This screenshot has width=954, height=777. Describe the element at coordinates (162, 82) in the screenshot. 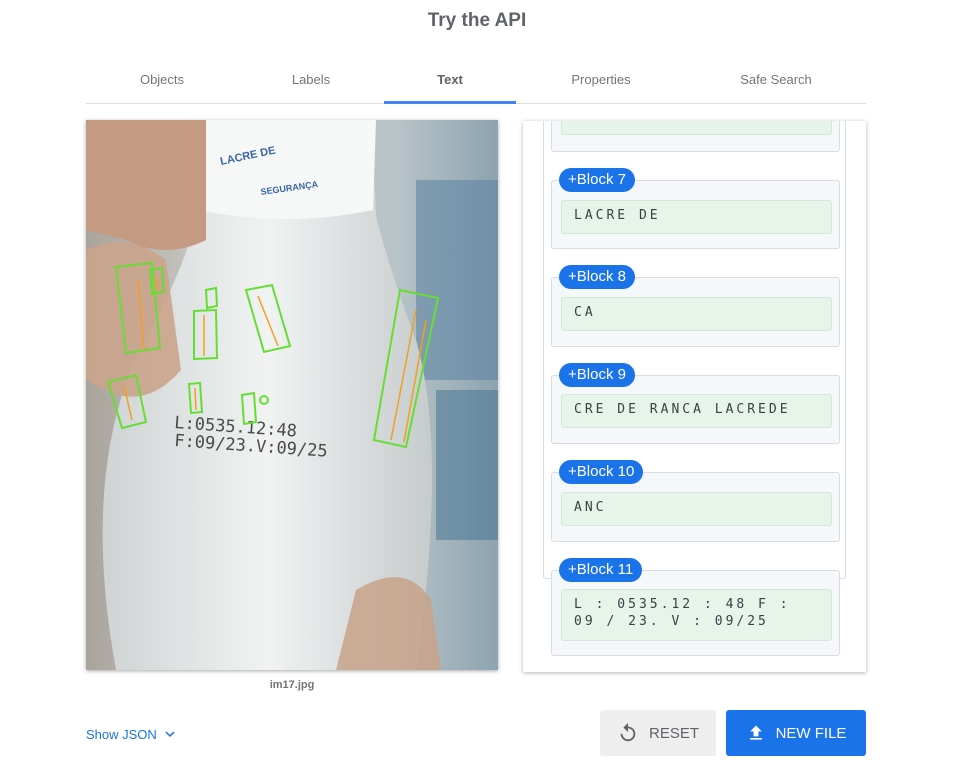

I see `tab-objects: Objects` at that location.